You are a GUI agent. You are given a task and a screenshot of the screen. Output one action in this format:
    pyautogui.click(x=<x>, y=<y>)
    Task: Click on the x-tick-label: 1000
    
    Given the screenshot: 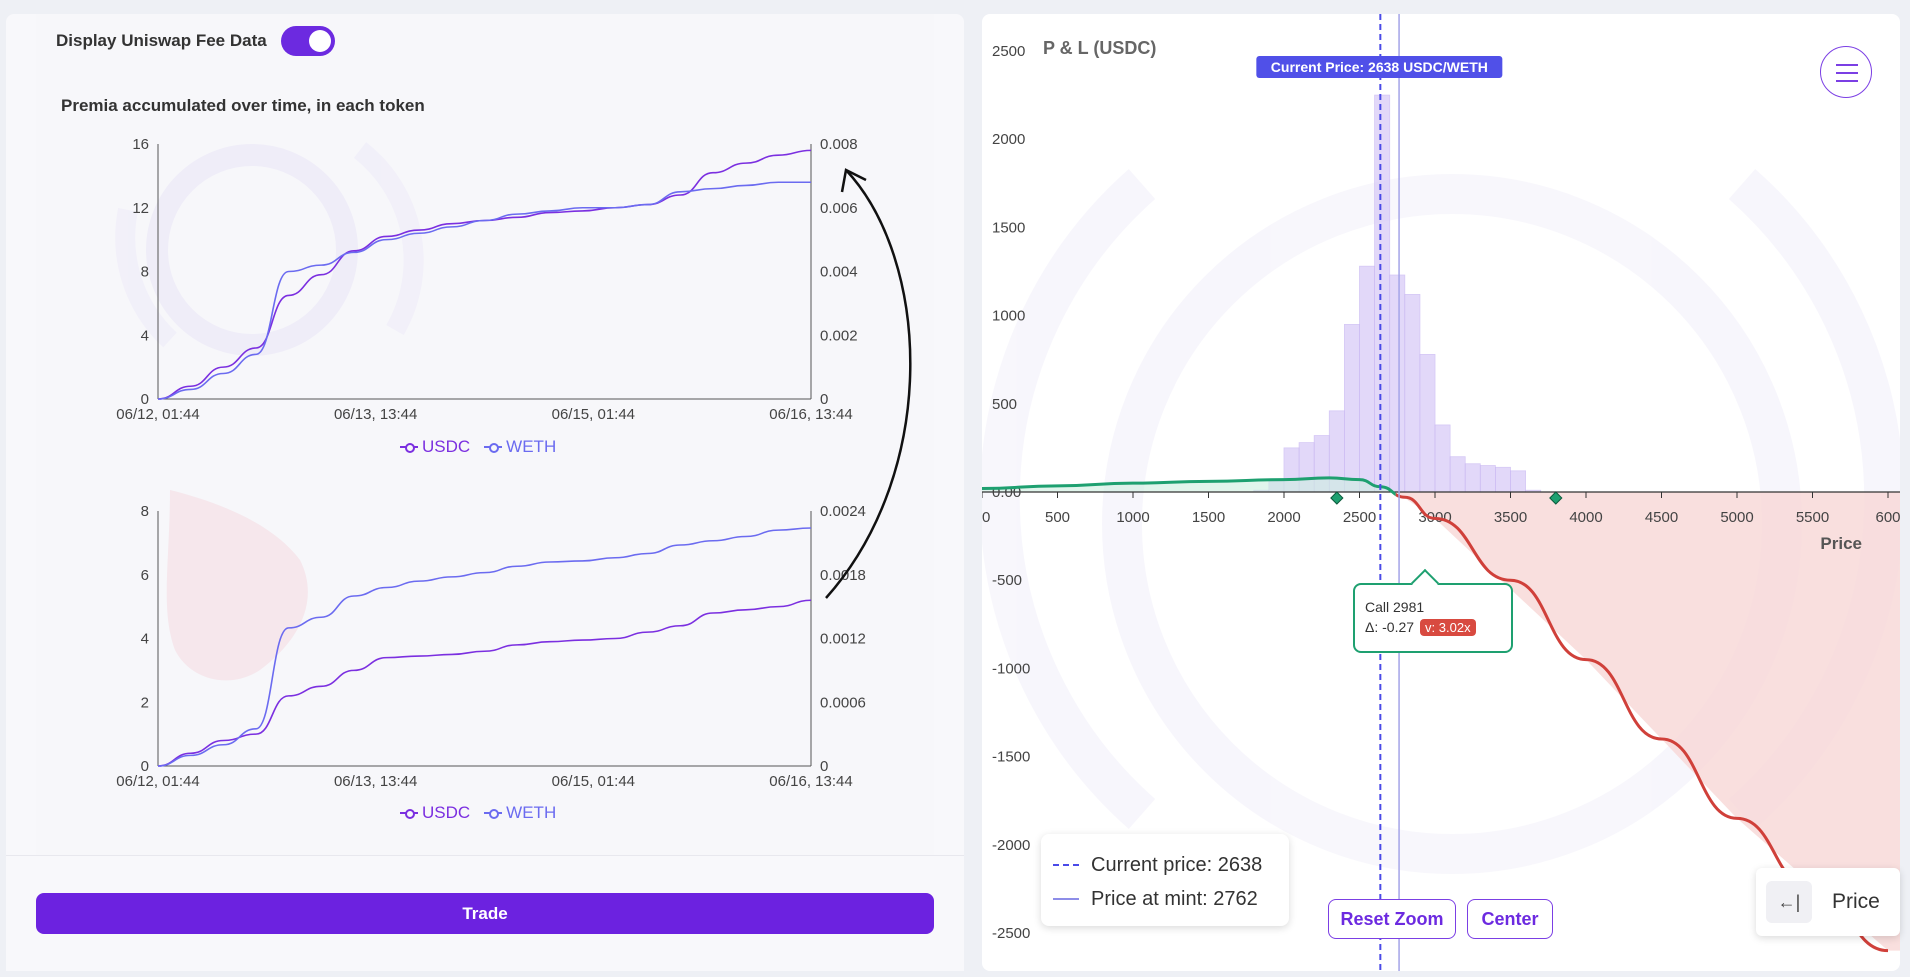 What is the action you would take?
    pyautogui.click(x=1132, y=517)
    